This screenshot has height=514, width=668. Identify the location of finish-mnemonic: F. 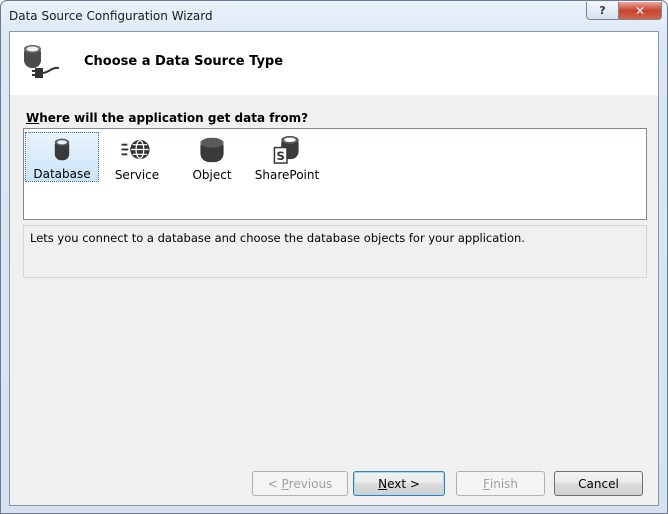
(486, 483).